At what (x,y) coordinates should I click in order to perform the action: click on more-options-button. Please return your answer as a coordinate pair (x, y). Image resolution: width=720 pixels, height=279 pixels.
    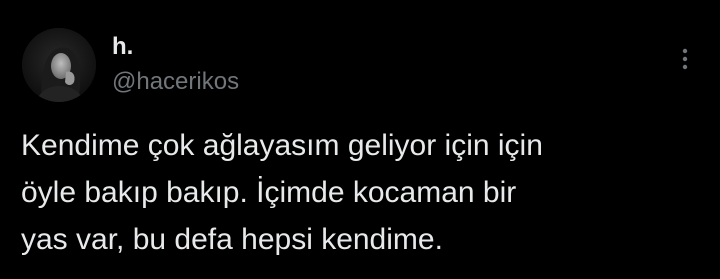
    Looking at the image, I should click on (685, 59).